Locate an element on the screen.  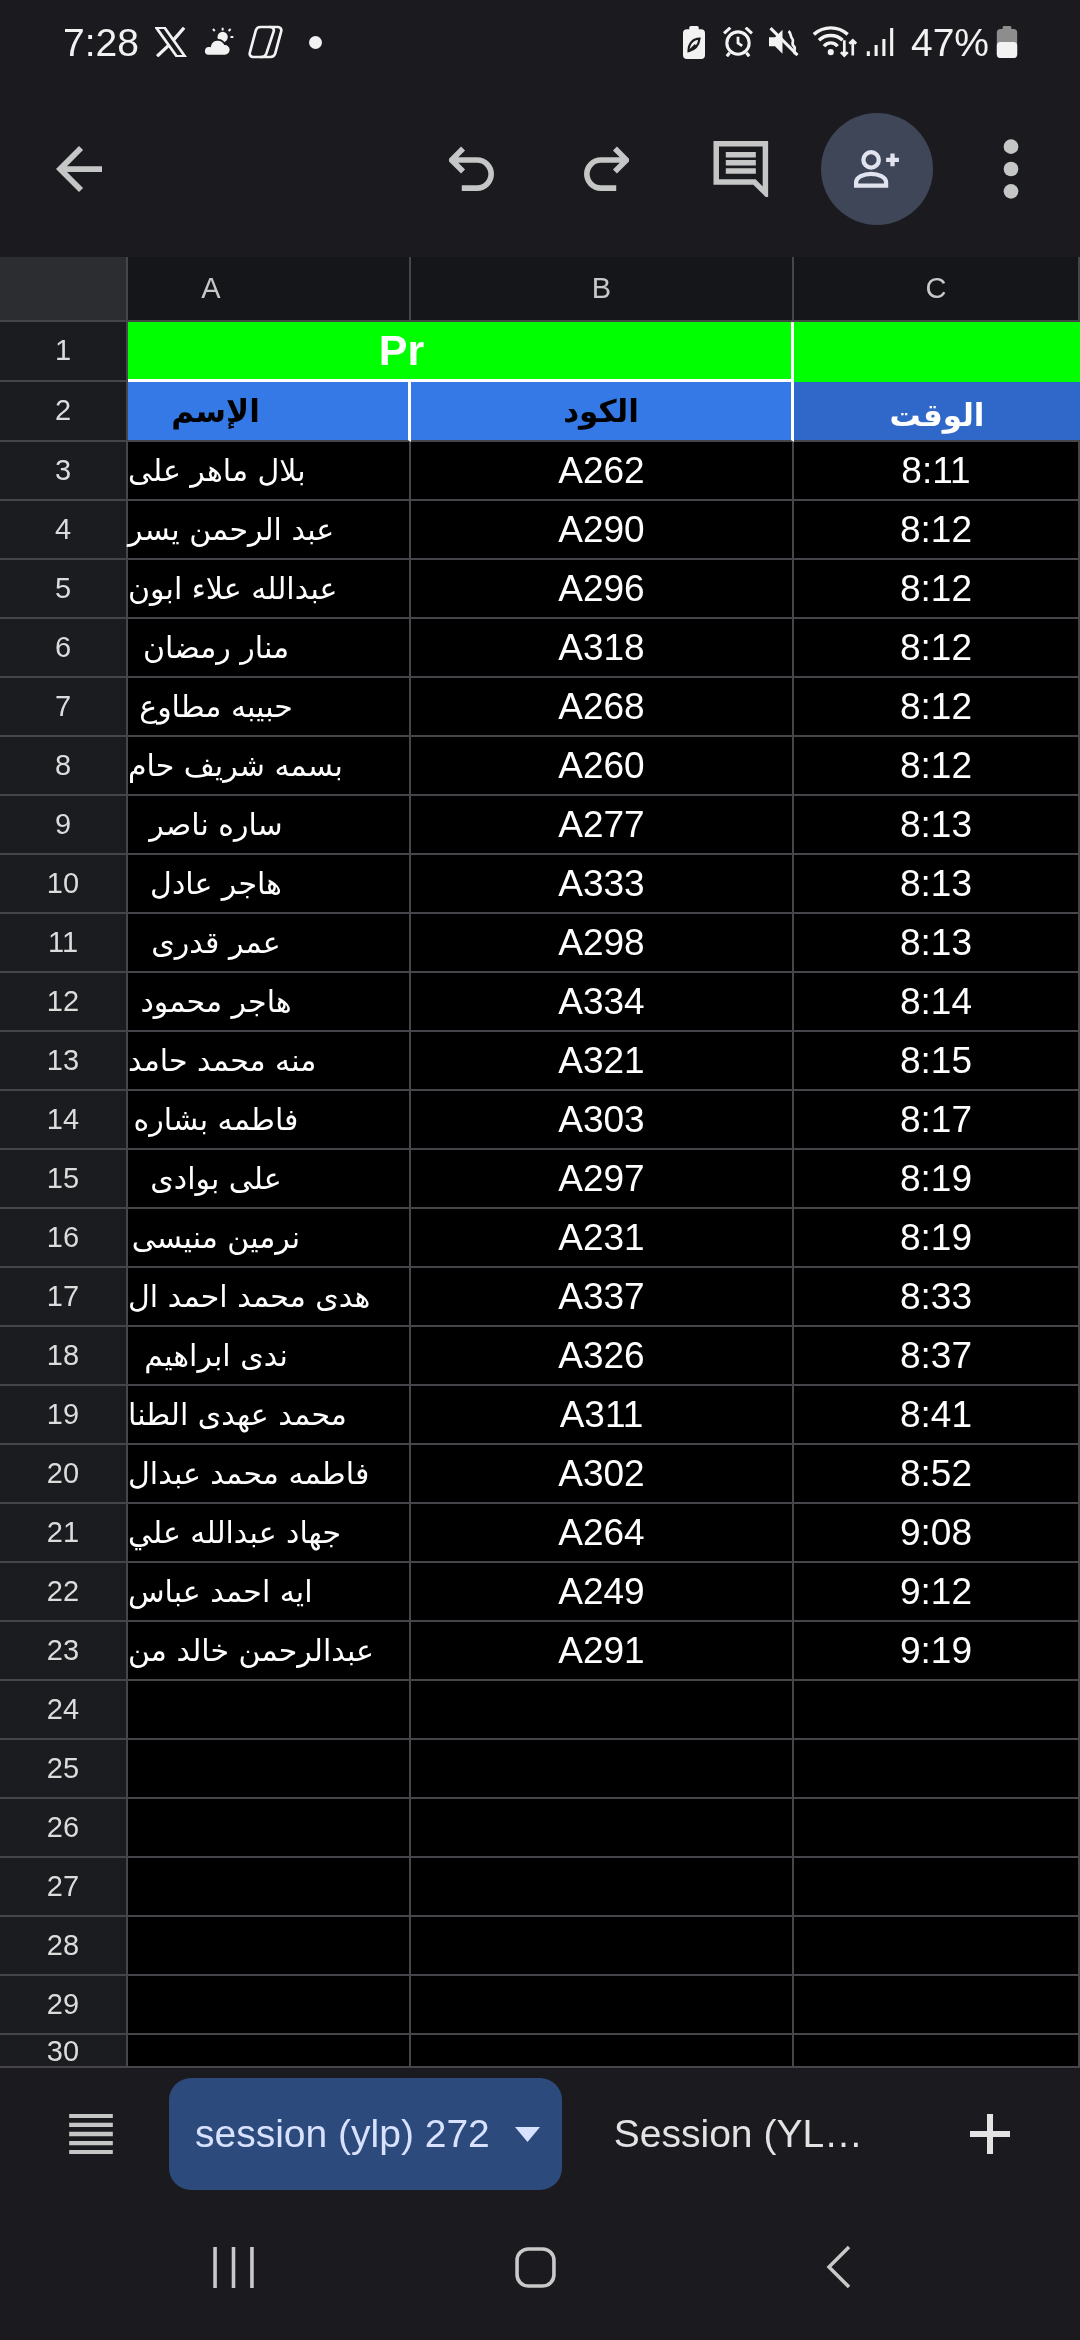
row-number: 3 is located at coordinates (64, 471).